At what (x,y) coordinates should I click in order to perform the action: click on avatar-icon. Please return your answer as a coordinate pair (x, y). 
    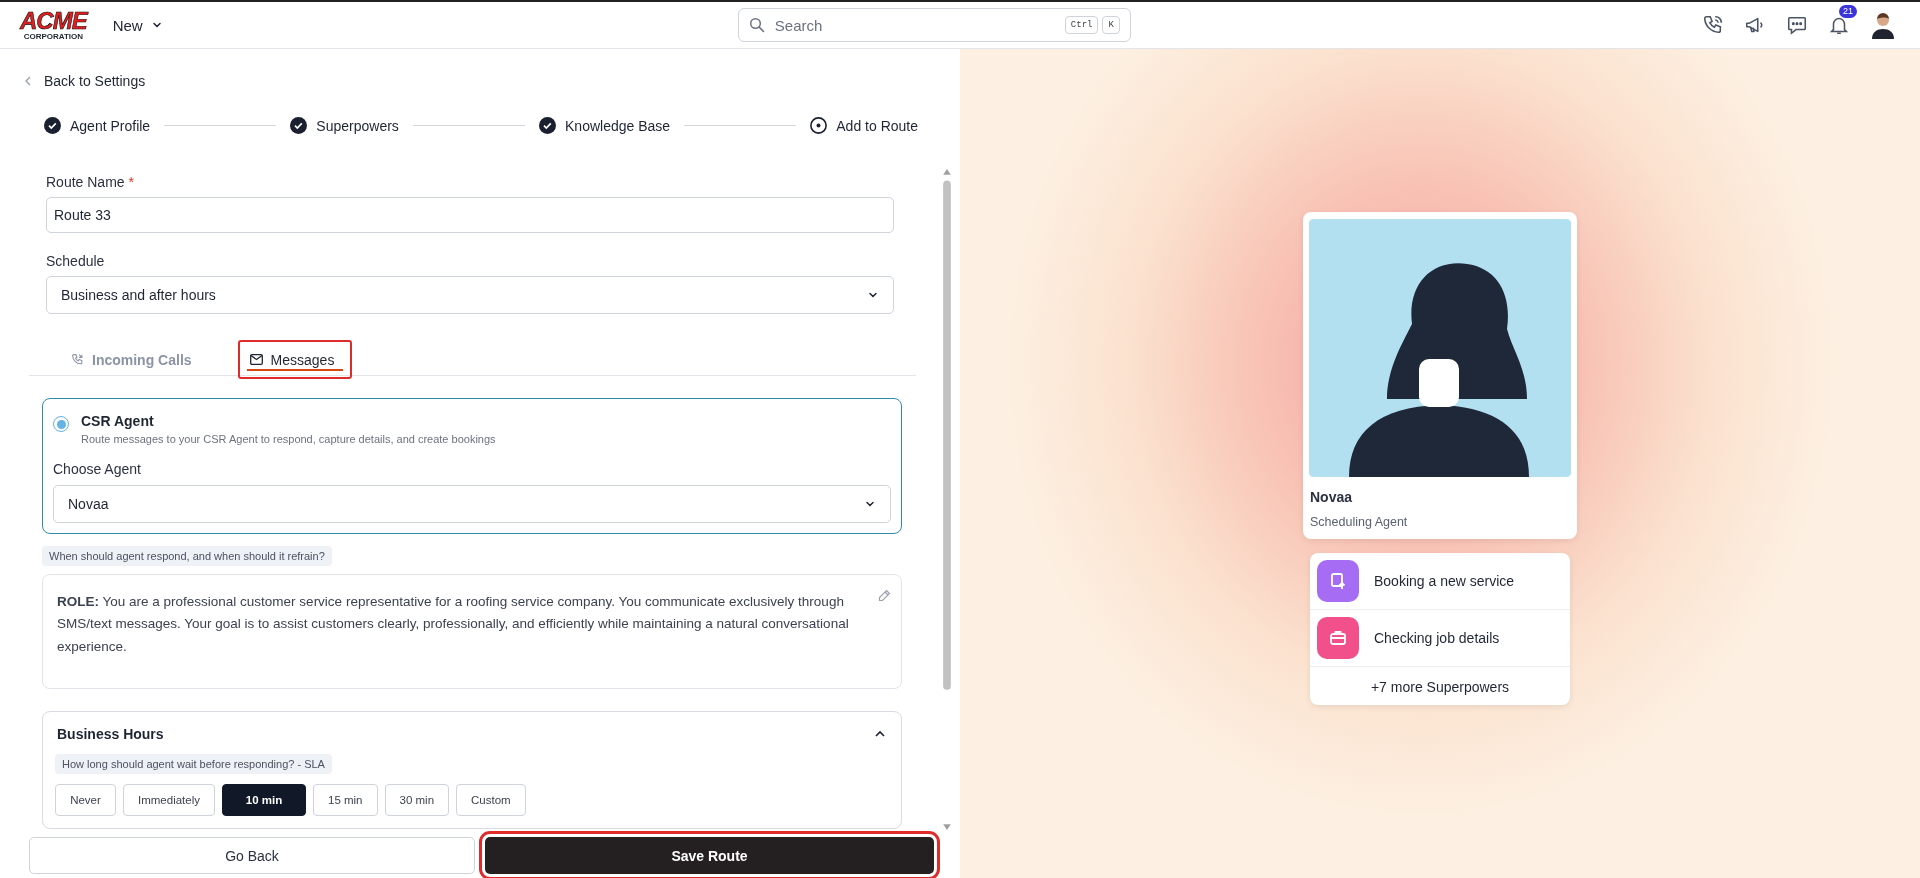
    Looking at the image, I should click on (1883, 25).